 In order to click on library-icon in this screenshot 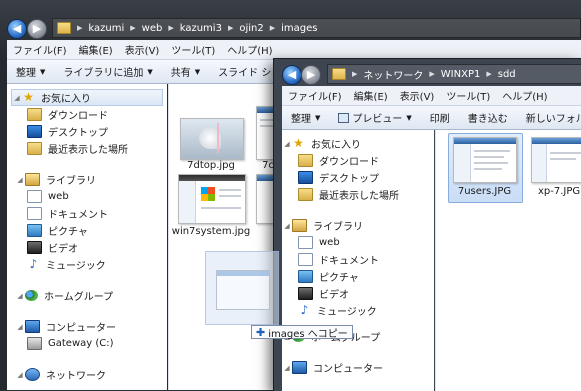, I will do `click(299, 225)`.